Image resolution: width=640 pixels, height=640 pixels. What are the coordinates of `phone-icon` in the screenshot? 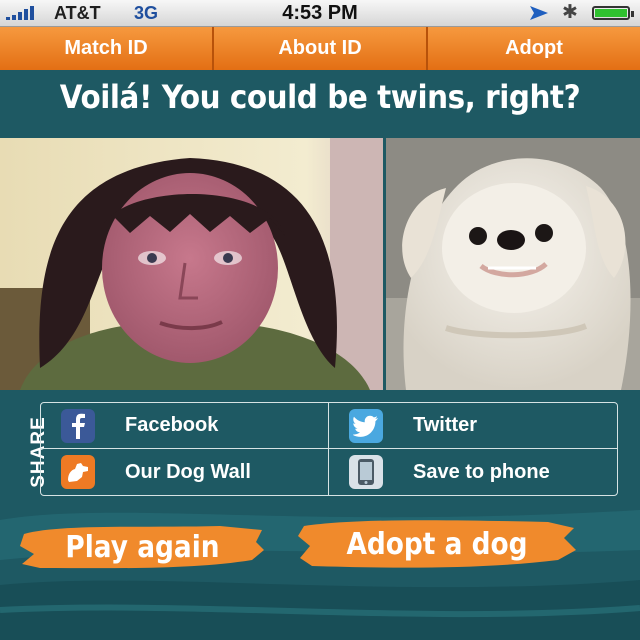 It's located at (366, 472).